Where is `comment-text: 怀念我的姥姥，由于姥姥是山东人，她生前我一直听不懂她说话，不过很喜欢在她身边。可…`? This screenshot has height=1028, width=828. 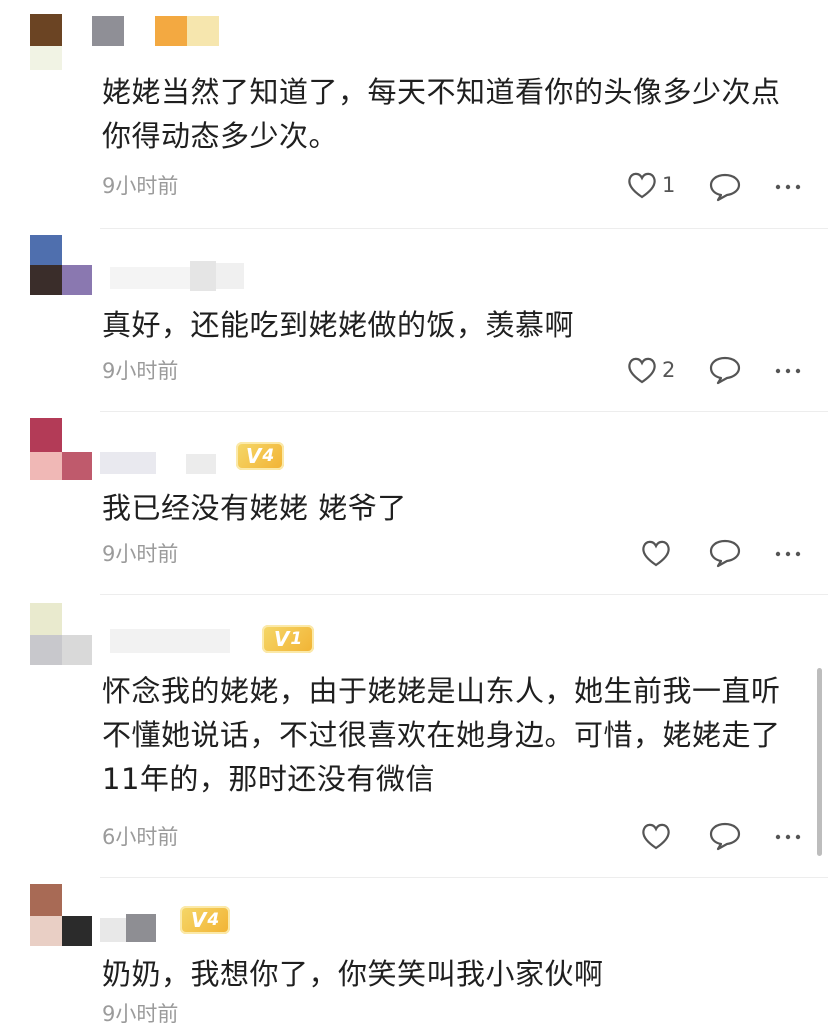
comment-text: 怀念我的姥姥，由于姥姥是山东人，她生前我一直听不懂她说话，不过很喜欢在她身边。可… is located at coordinates (441, 735).